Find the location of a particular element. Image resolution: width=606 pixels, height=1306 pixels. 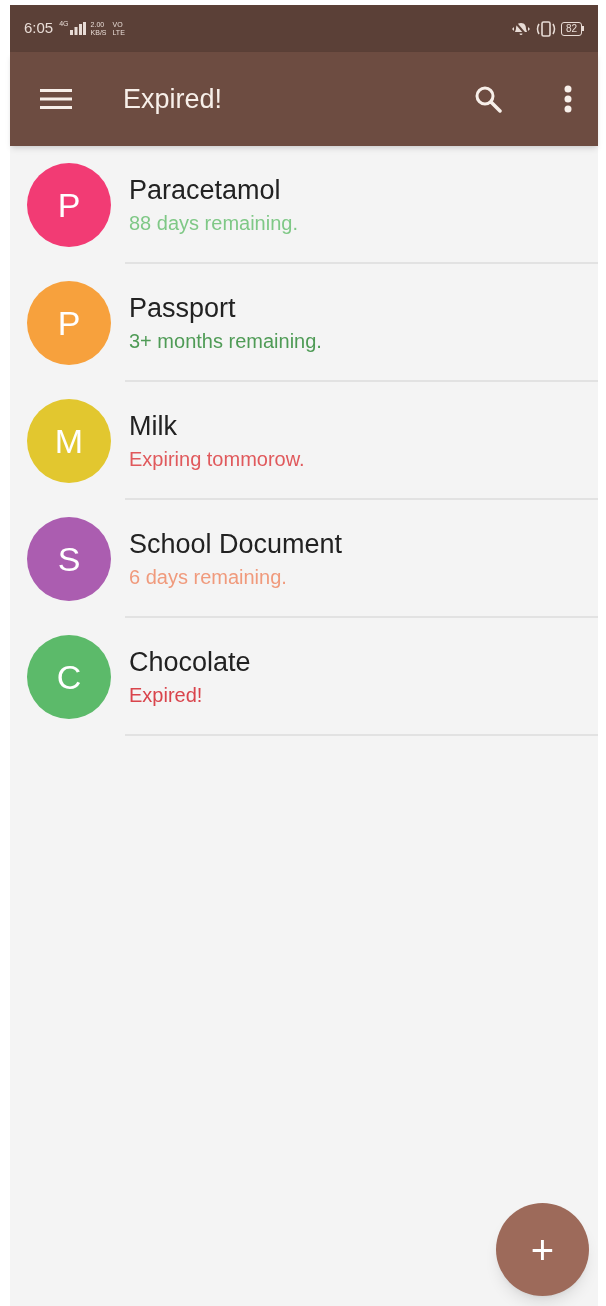

app-title: Expired! is located at coordinates (173, 99).